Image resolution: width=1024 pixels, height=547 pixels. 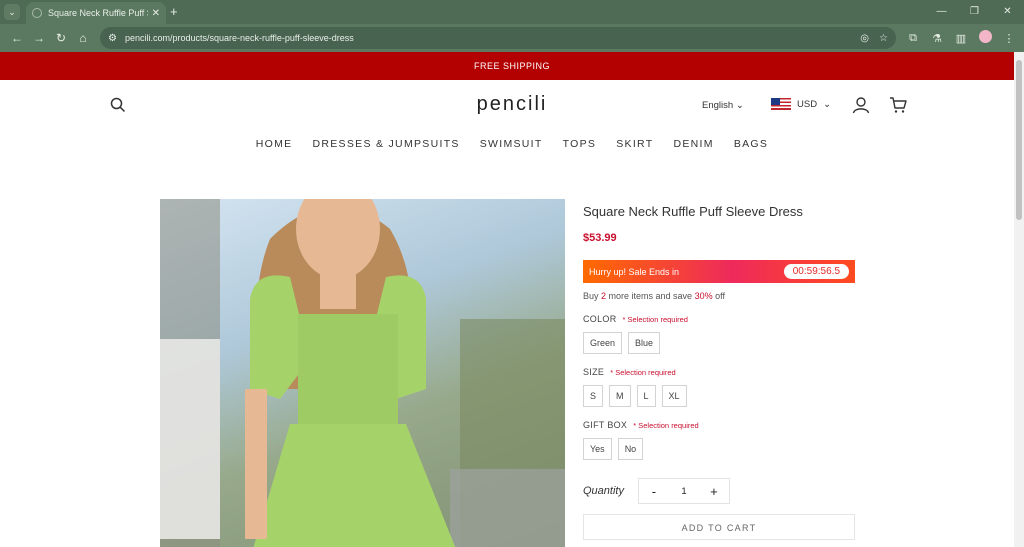 What do you see at coordinates (864, 38) in the screenshot?
I see `eye-off-icon: ◎` at bounding box center [864, 38].